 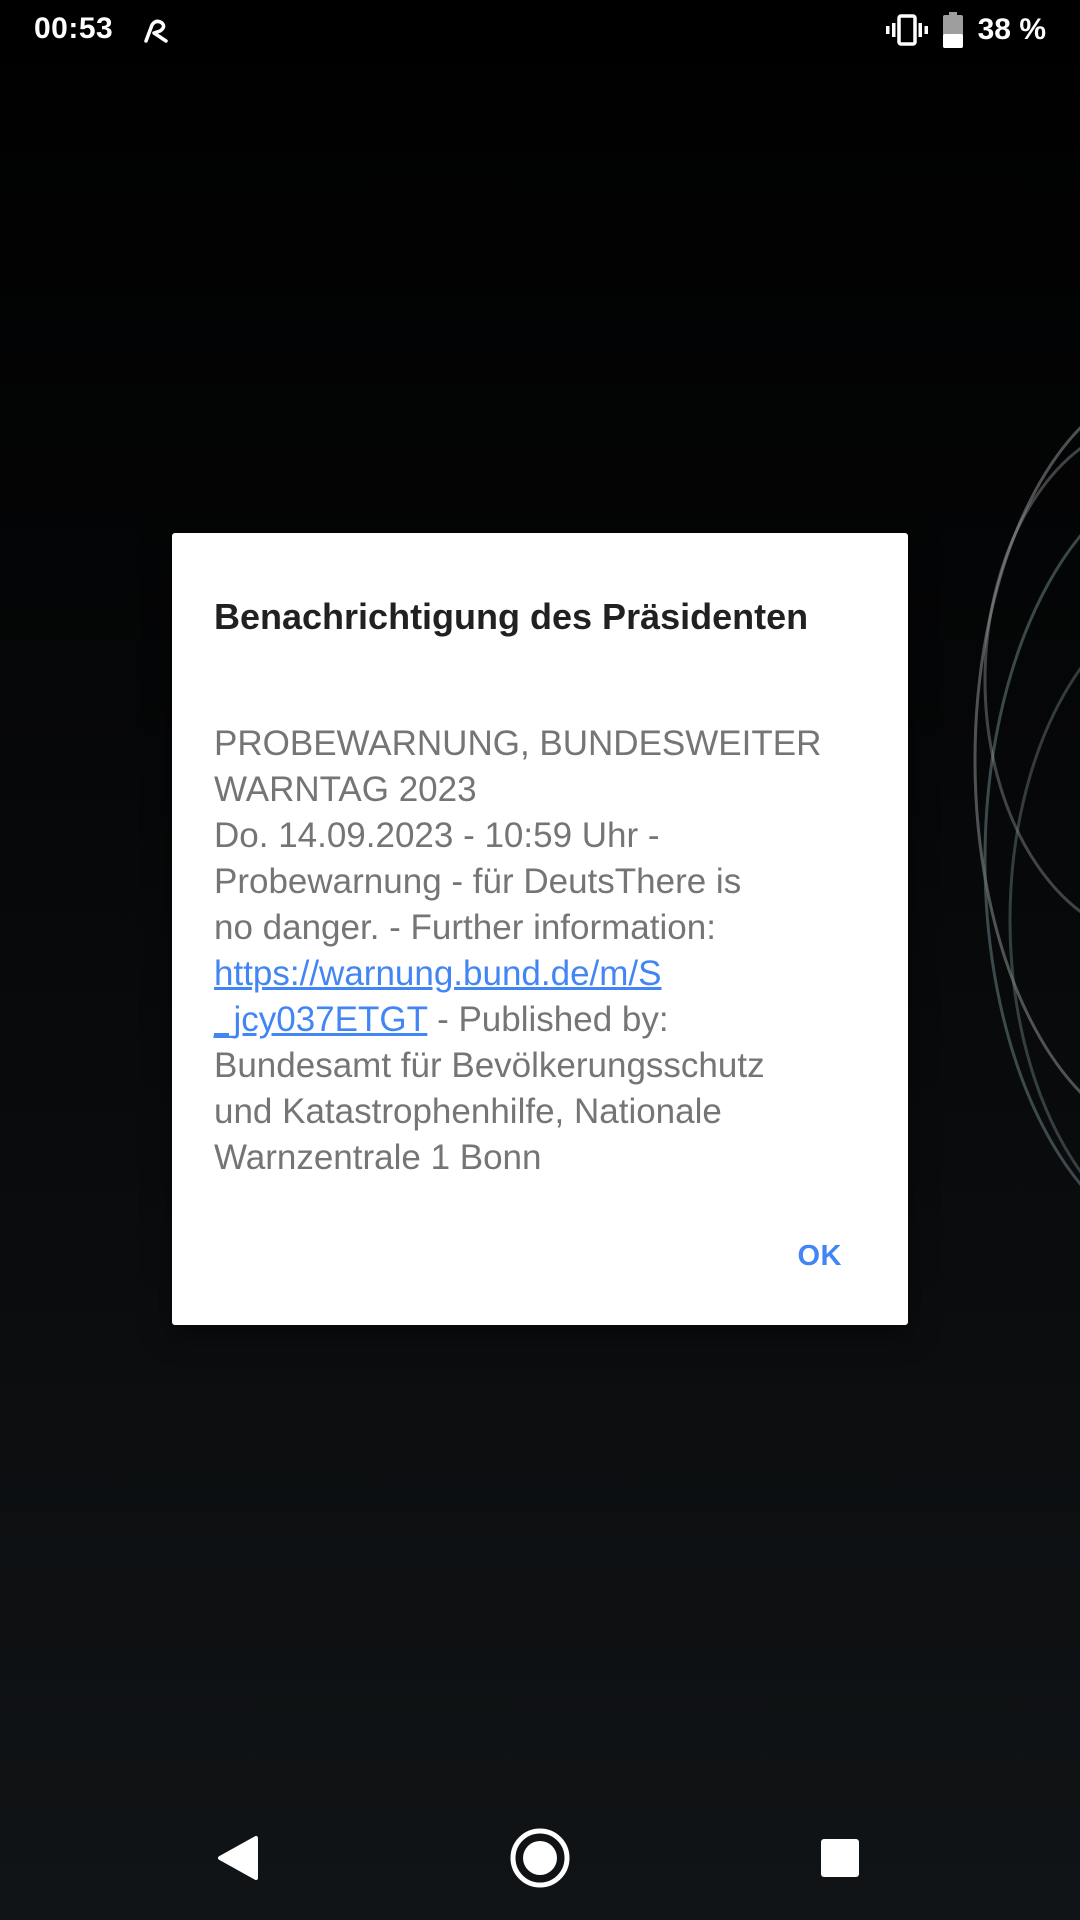 I want to click on back-icon, so click(x=238, y=1860).